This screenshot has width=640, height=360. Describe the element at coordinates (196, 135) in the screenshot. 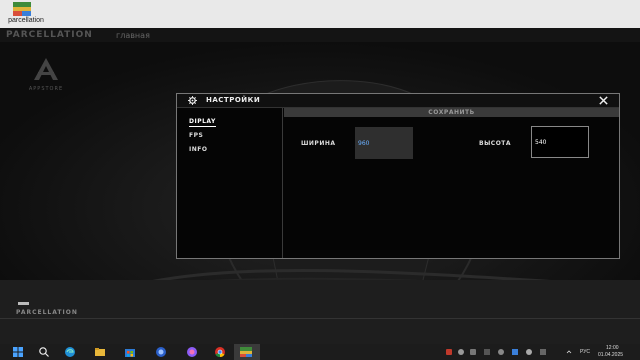

I see `tab-fps: FPS` at that location.